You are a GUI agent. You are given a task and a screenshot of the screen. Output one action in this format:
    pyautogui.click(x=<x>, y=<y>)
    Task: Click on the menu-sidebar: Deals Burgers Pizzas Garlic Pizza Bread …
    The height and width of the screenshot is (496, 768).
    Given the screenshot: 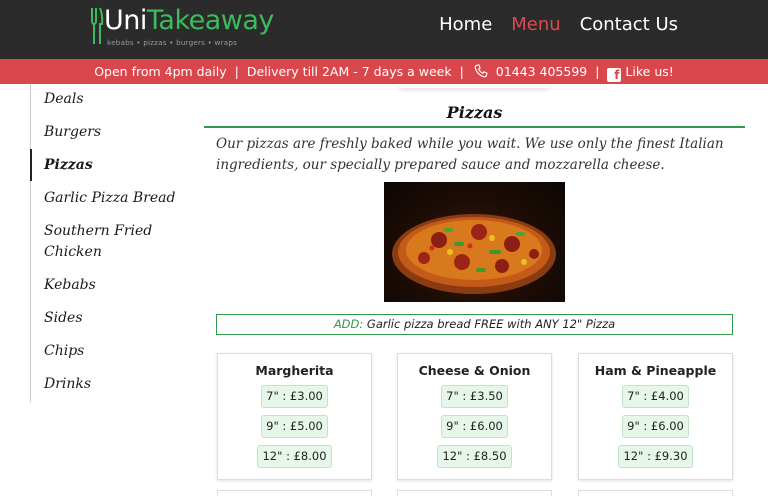 What is the action you would take?
    pyautogui.click(x=115, y=243)
    